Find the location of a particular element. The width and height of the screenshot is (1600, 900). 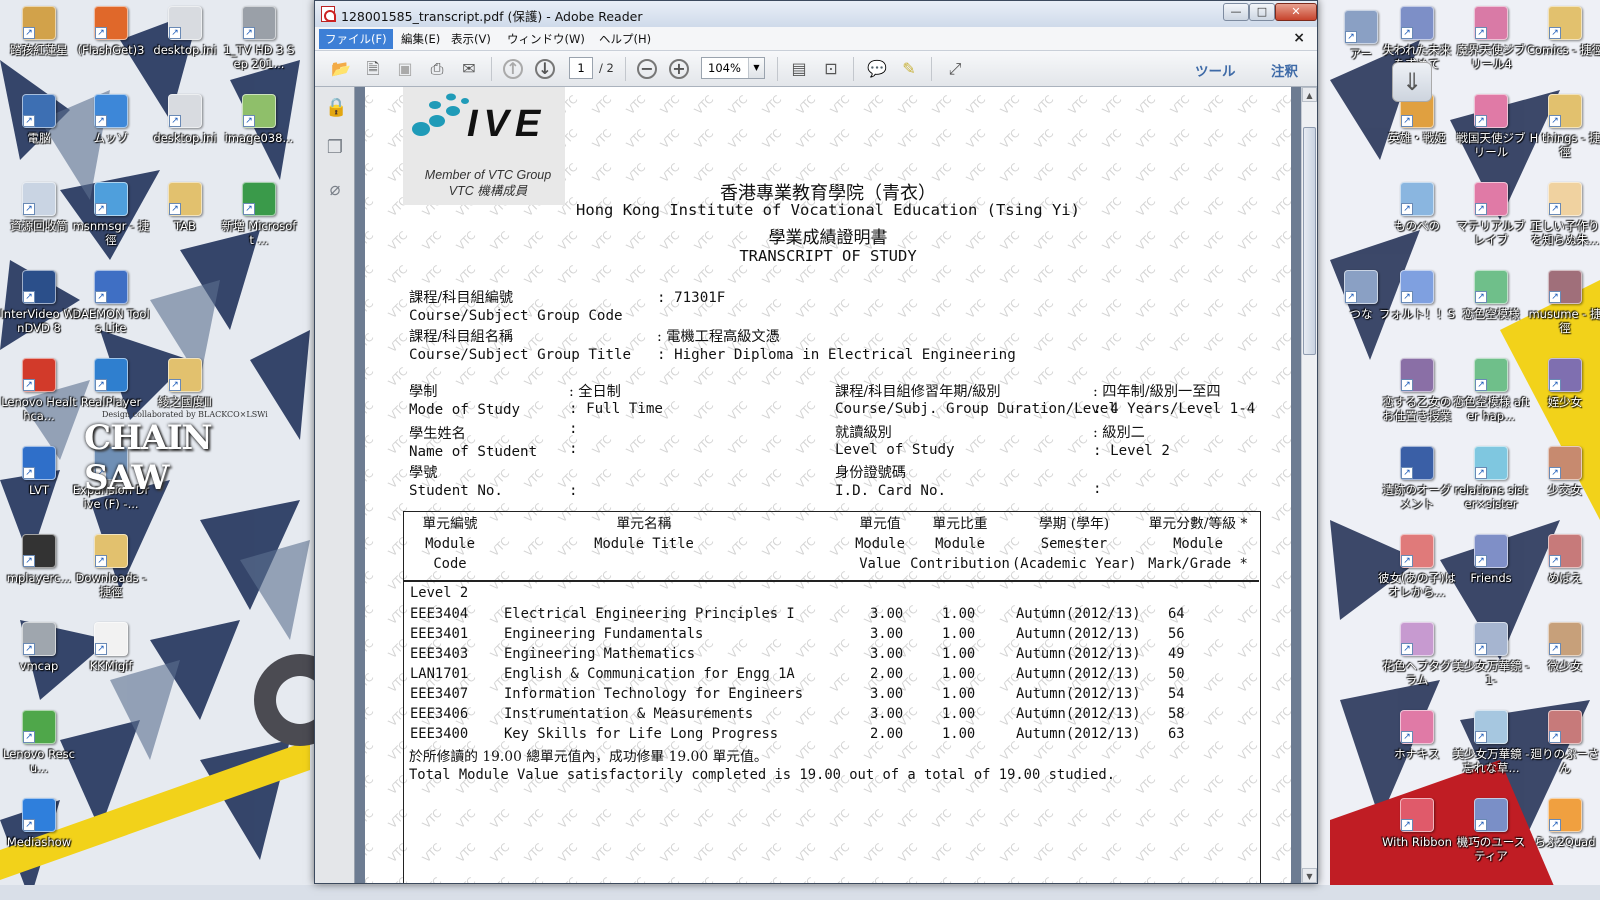

left-desktop-icon: ↗ LVT is located at coordinates (39, 471).